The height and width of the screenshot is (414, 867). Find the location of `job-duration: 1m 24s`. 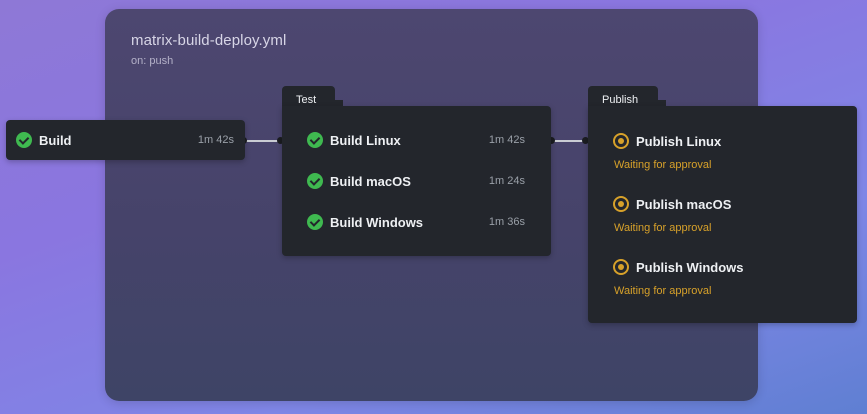

job-duration: 1m 24s is located at coordinates (506, 181).